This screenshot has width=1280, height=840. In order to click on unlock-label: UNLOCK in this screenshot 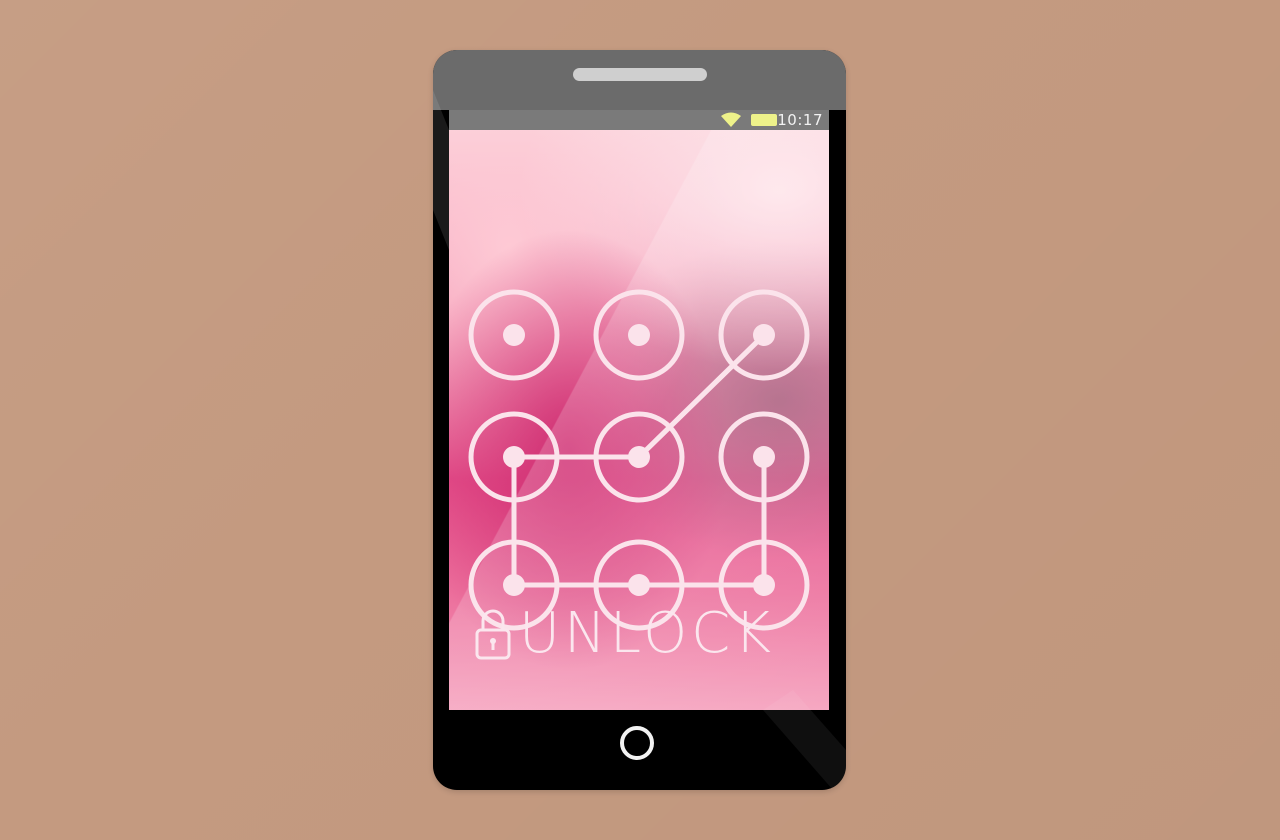, I will do `click(647, 633)`.